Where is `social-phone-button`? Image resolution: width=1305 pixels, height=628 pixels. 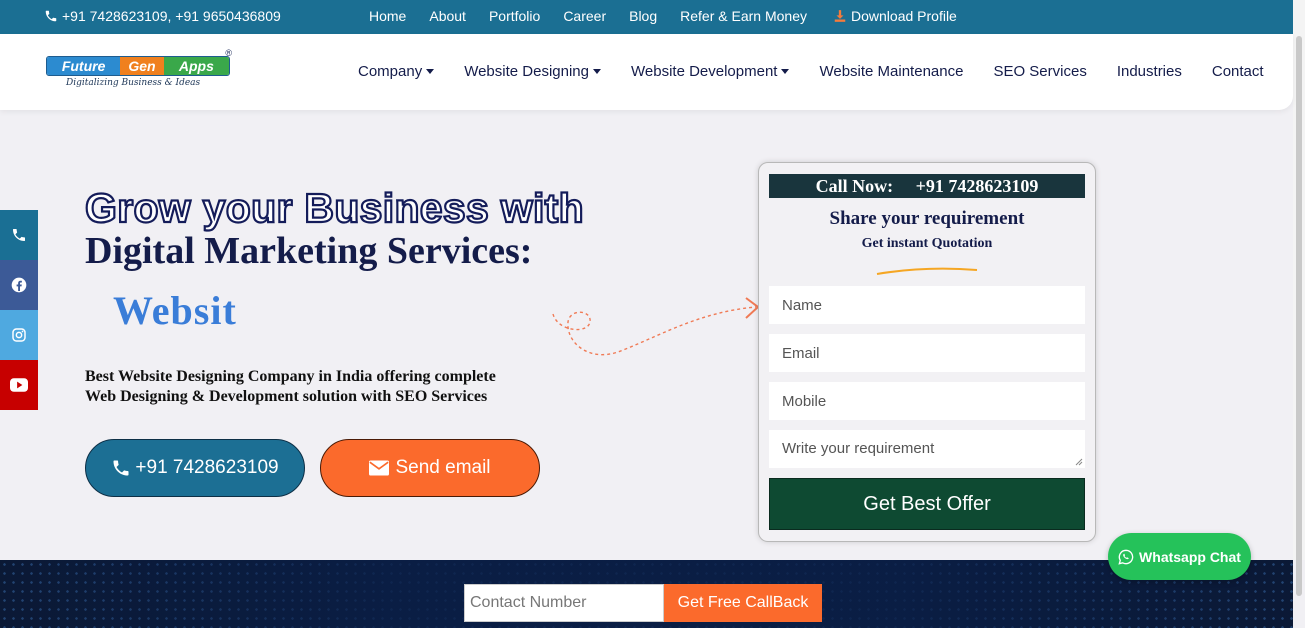 social-phone-button is located at coordinates (19, 235).